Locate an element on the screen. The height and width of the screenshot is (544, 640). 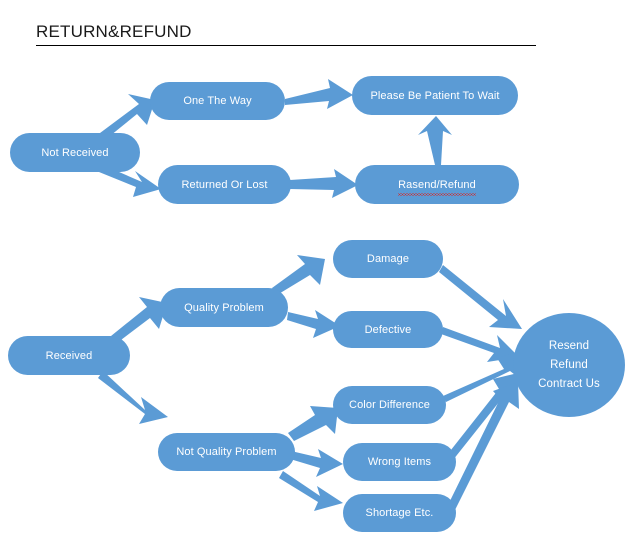
node-label: Received is located at coordinates (69, 355).